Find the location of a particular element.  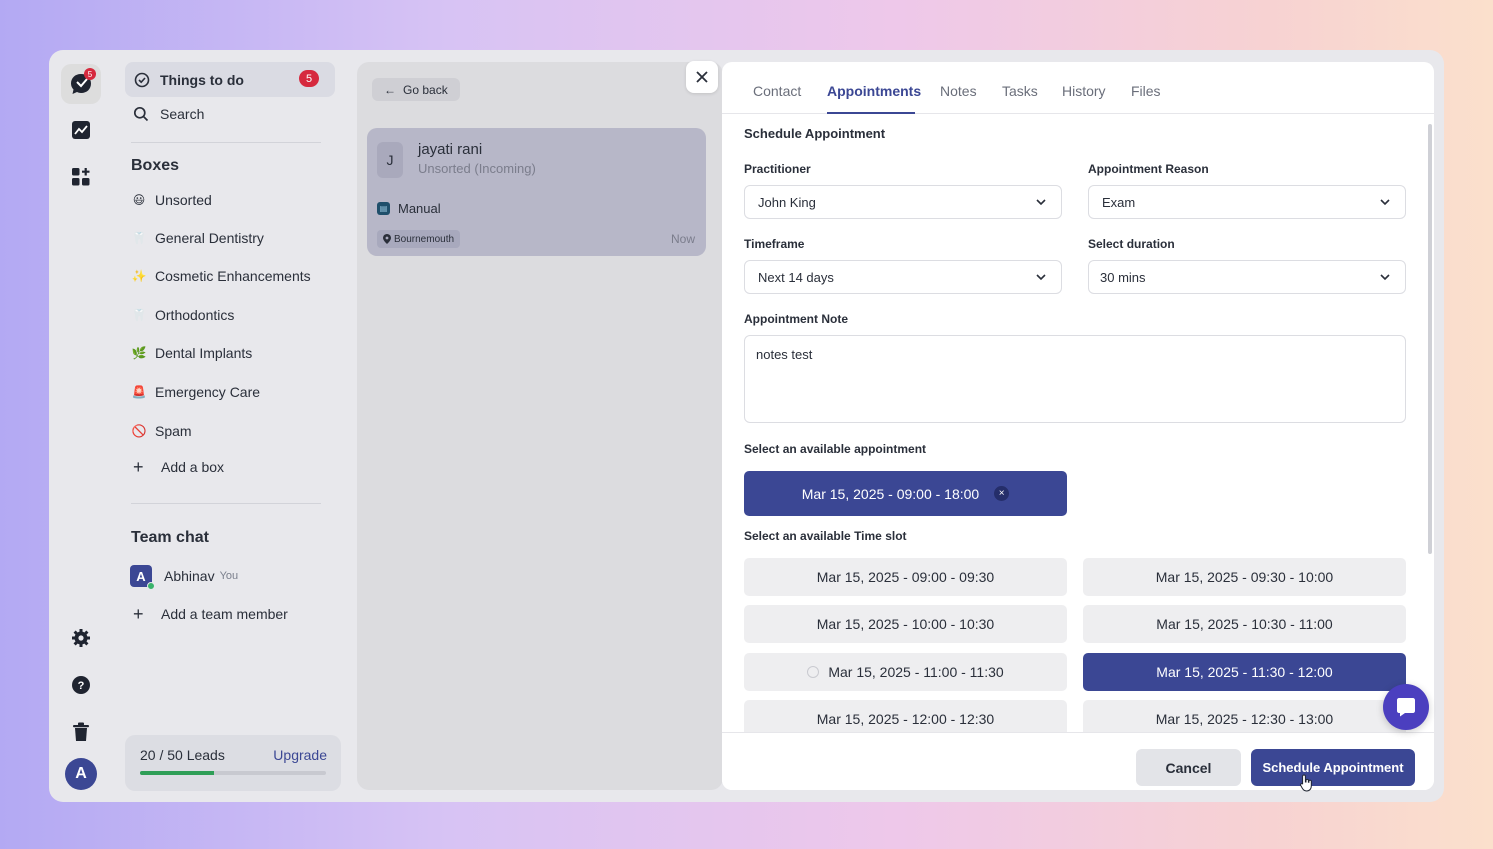

close-panel-button is located at coordinates (702, 77).